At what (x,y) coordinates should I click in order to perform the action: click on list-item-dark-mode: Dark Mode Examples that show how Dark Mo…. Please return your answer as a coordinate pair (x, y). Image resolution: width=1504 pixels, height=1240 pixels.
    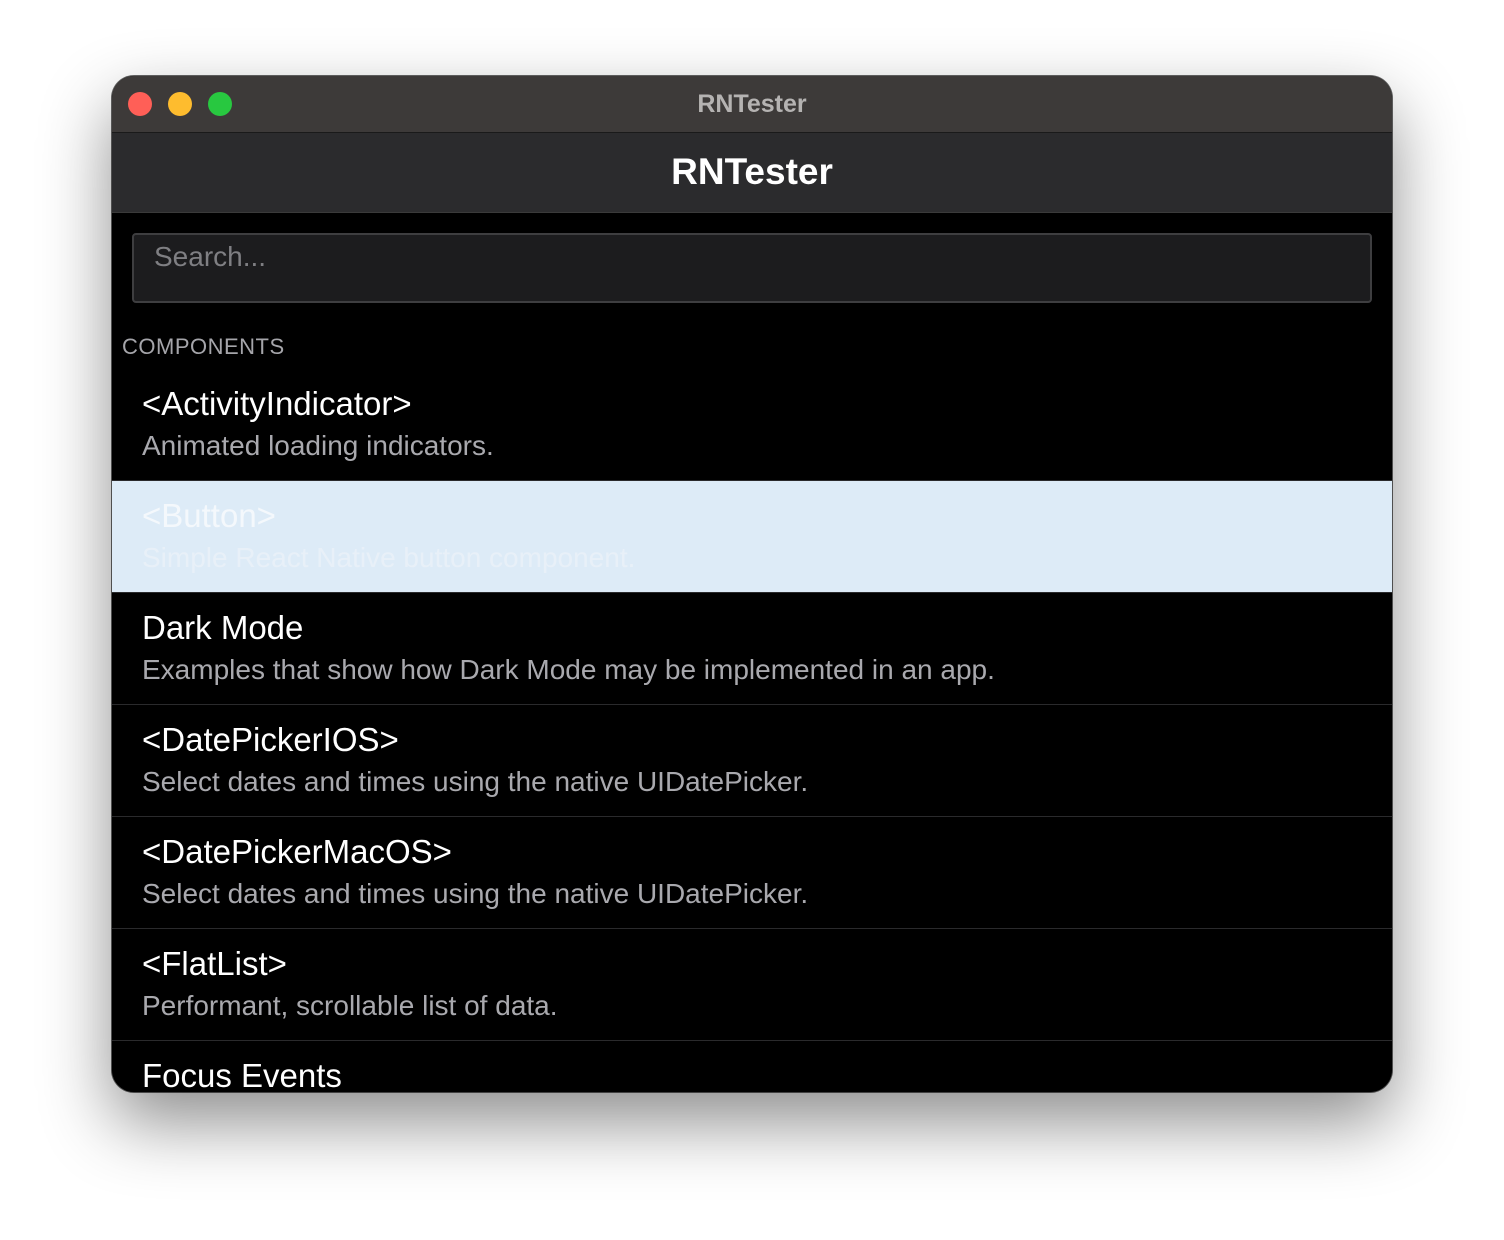
    Looking at the image, I should click on (752, 649).